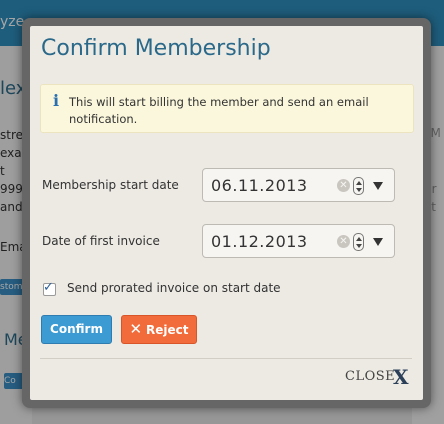 The width and height of the screenshot is (444, 424). Describe the element at coordinates (174, 288) in the screenshot. I see `prorated-invoice-label: Send prorated invoice on start date` at that location.